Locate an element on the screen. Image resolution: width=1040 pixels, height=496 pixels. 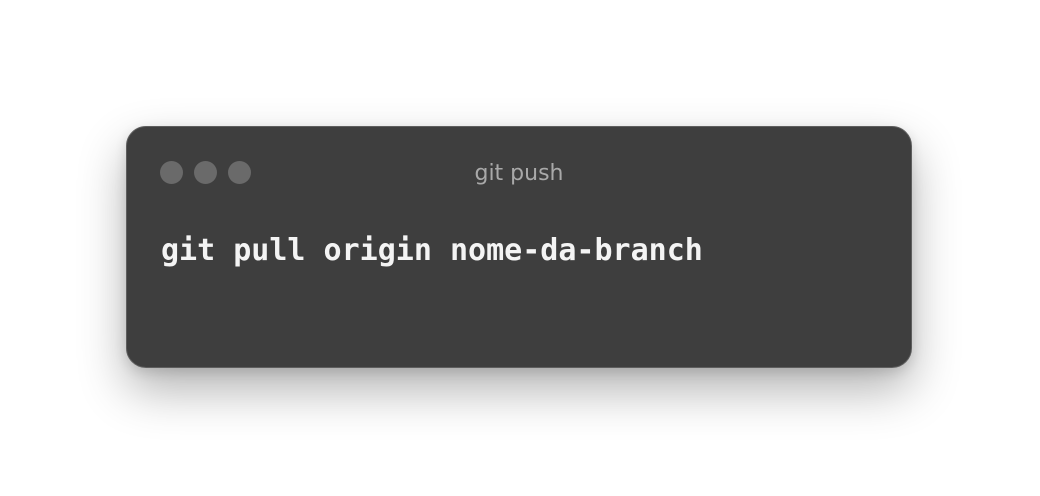
terminal-body: git pull origin nome-da-branch is located at coordinates (519, 251).